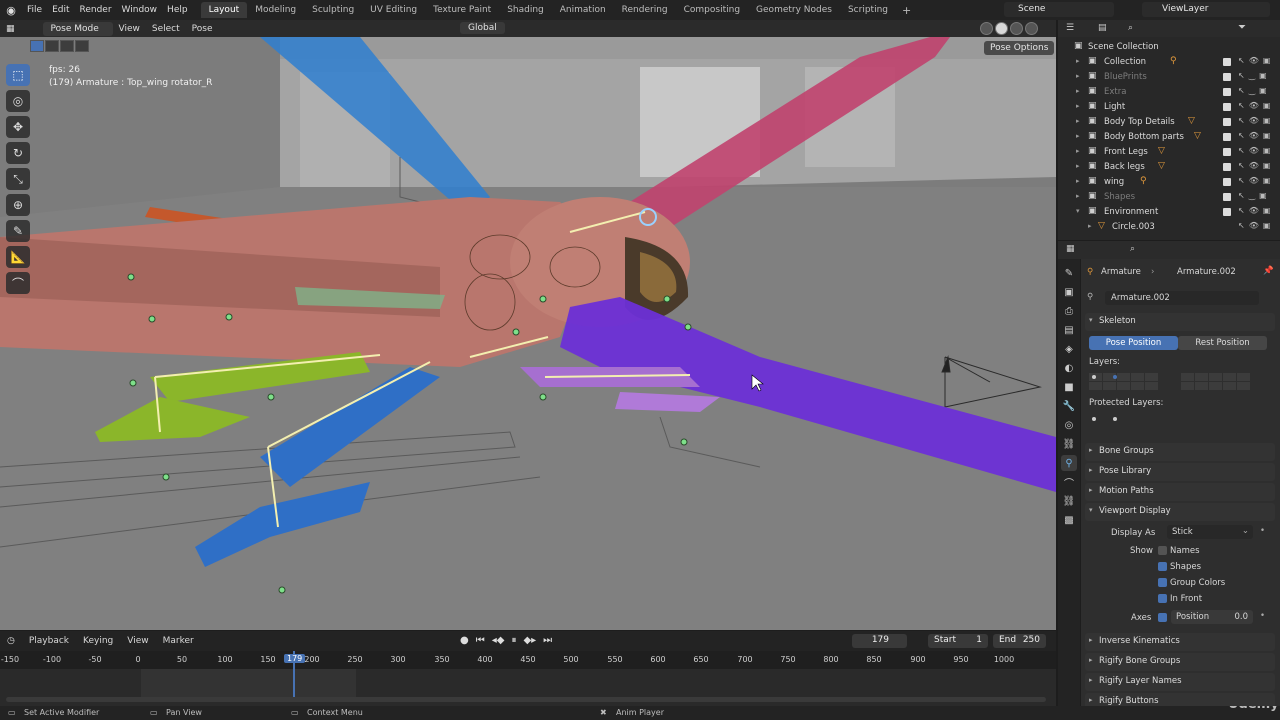 Image resolution: width=1280 pixels, height=720 pixels. Describe the element at coordinates (1206, 9) in the screenshot. I see `view-layer-selector: ViewLayer` at that location.